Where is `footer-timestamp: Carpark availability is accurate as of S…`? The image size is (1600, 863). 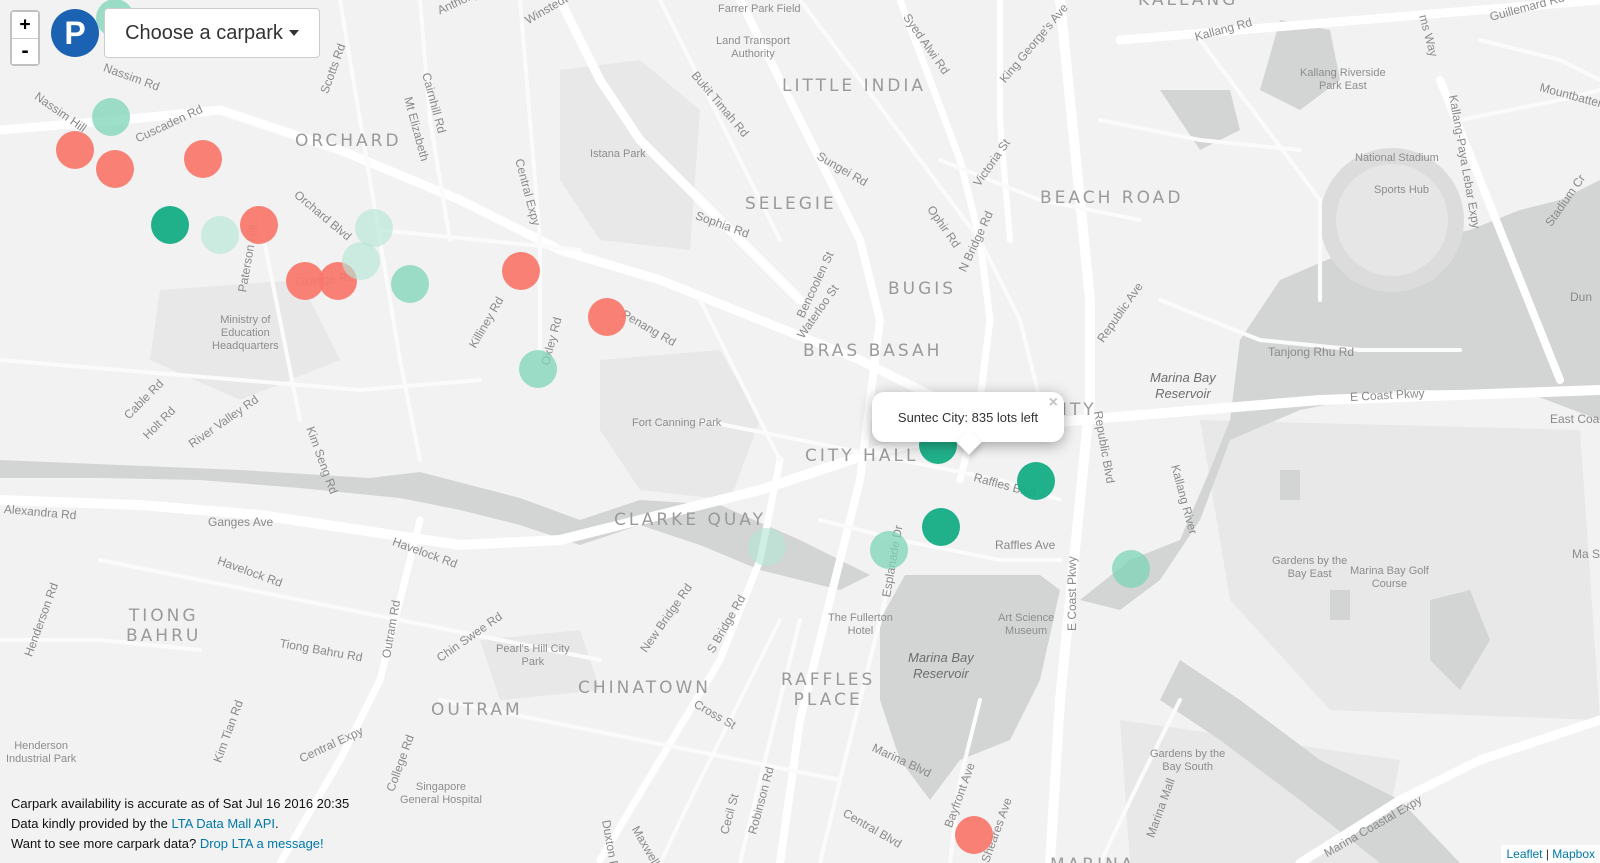
footer-timestamp: Carpark availability is accurate as of S… is located at coordinates (180, 803).